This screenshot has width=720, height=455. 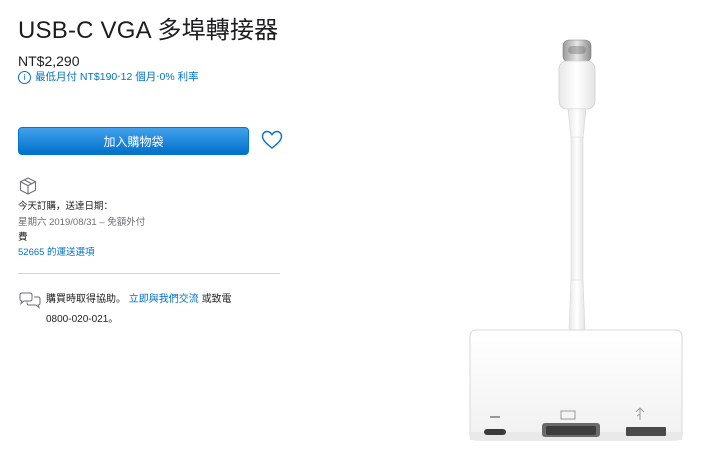 What do you see at coordinates (28, 186) in the screenshot?
I see `box-icon` at bounding box center [28, 186].